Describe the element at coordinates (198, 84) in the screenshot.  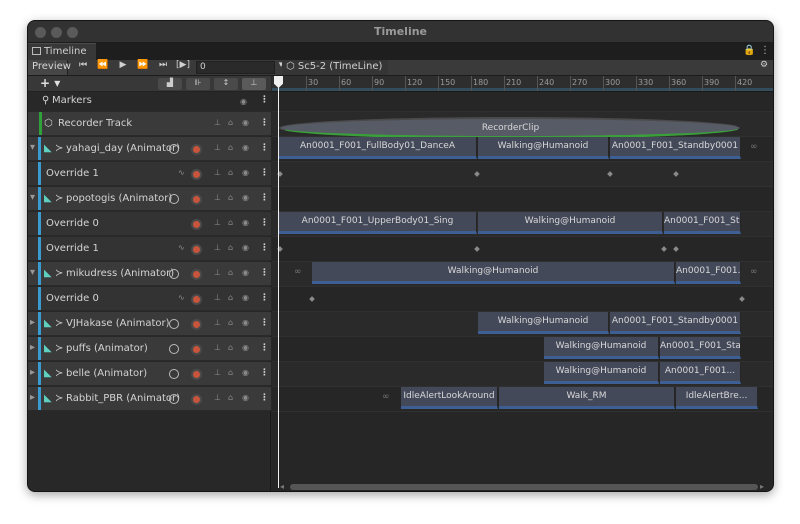
I see `ripple-mode-button: ⊪` at that location.